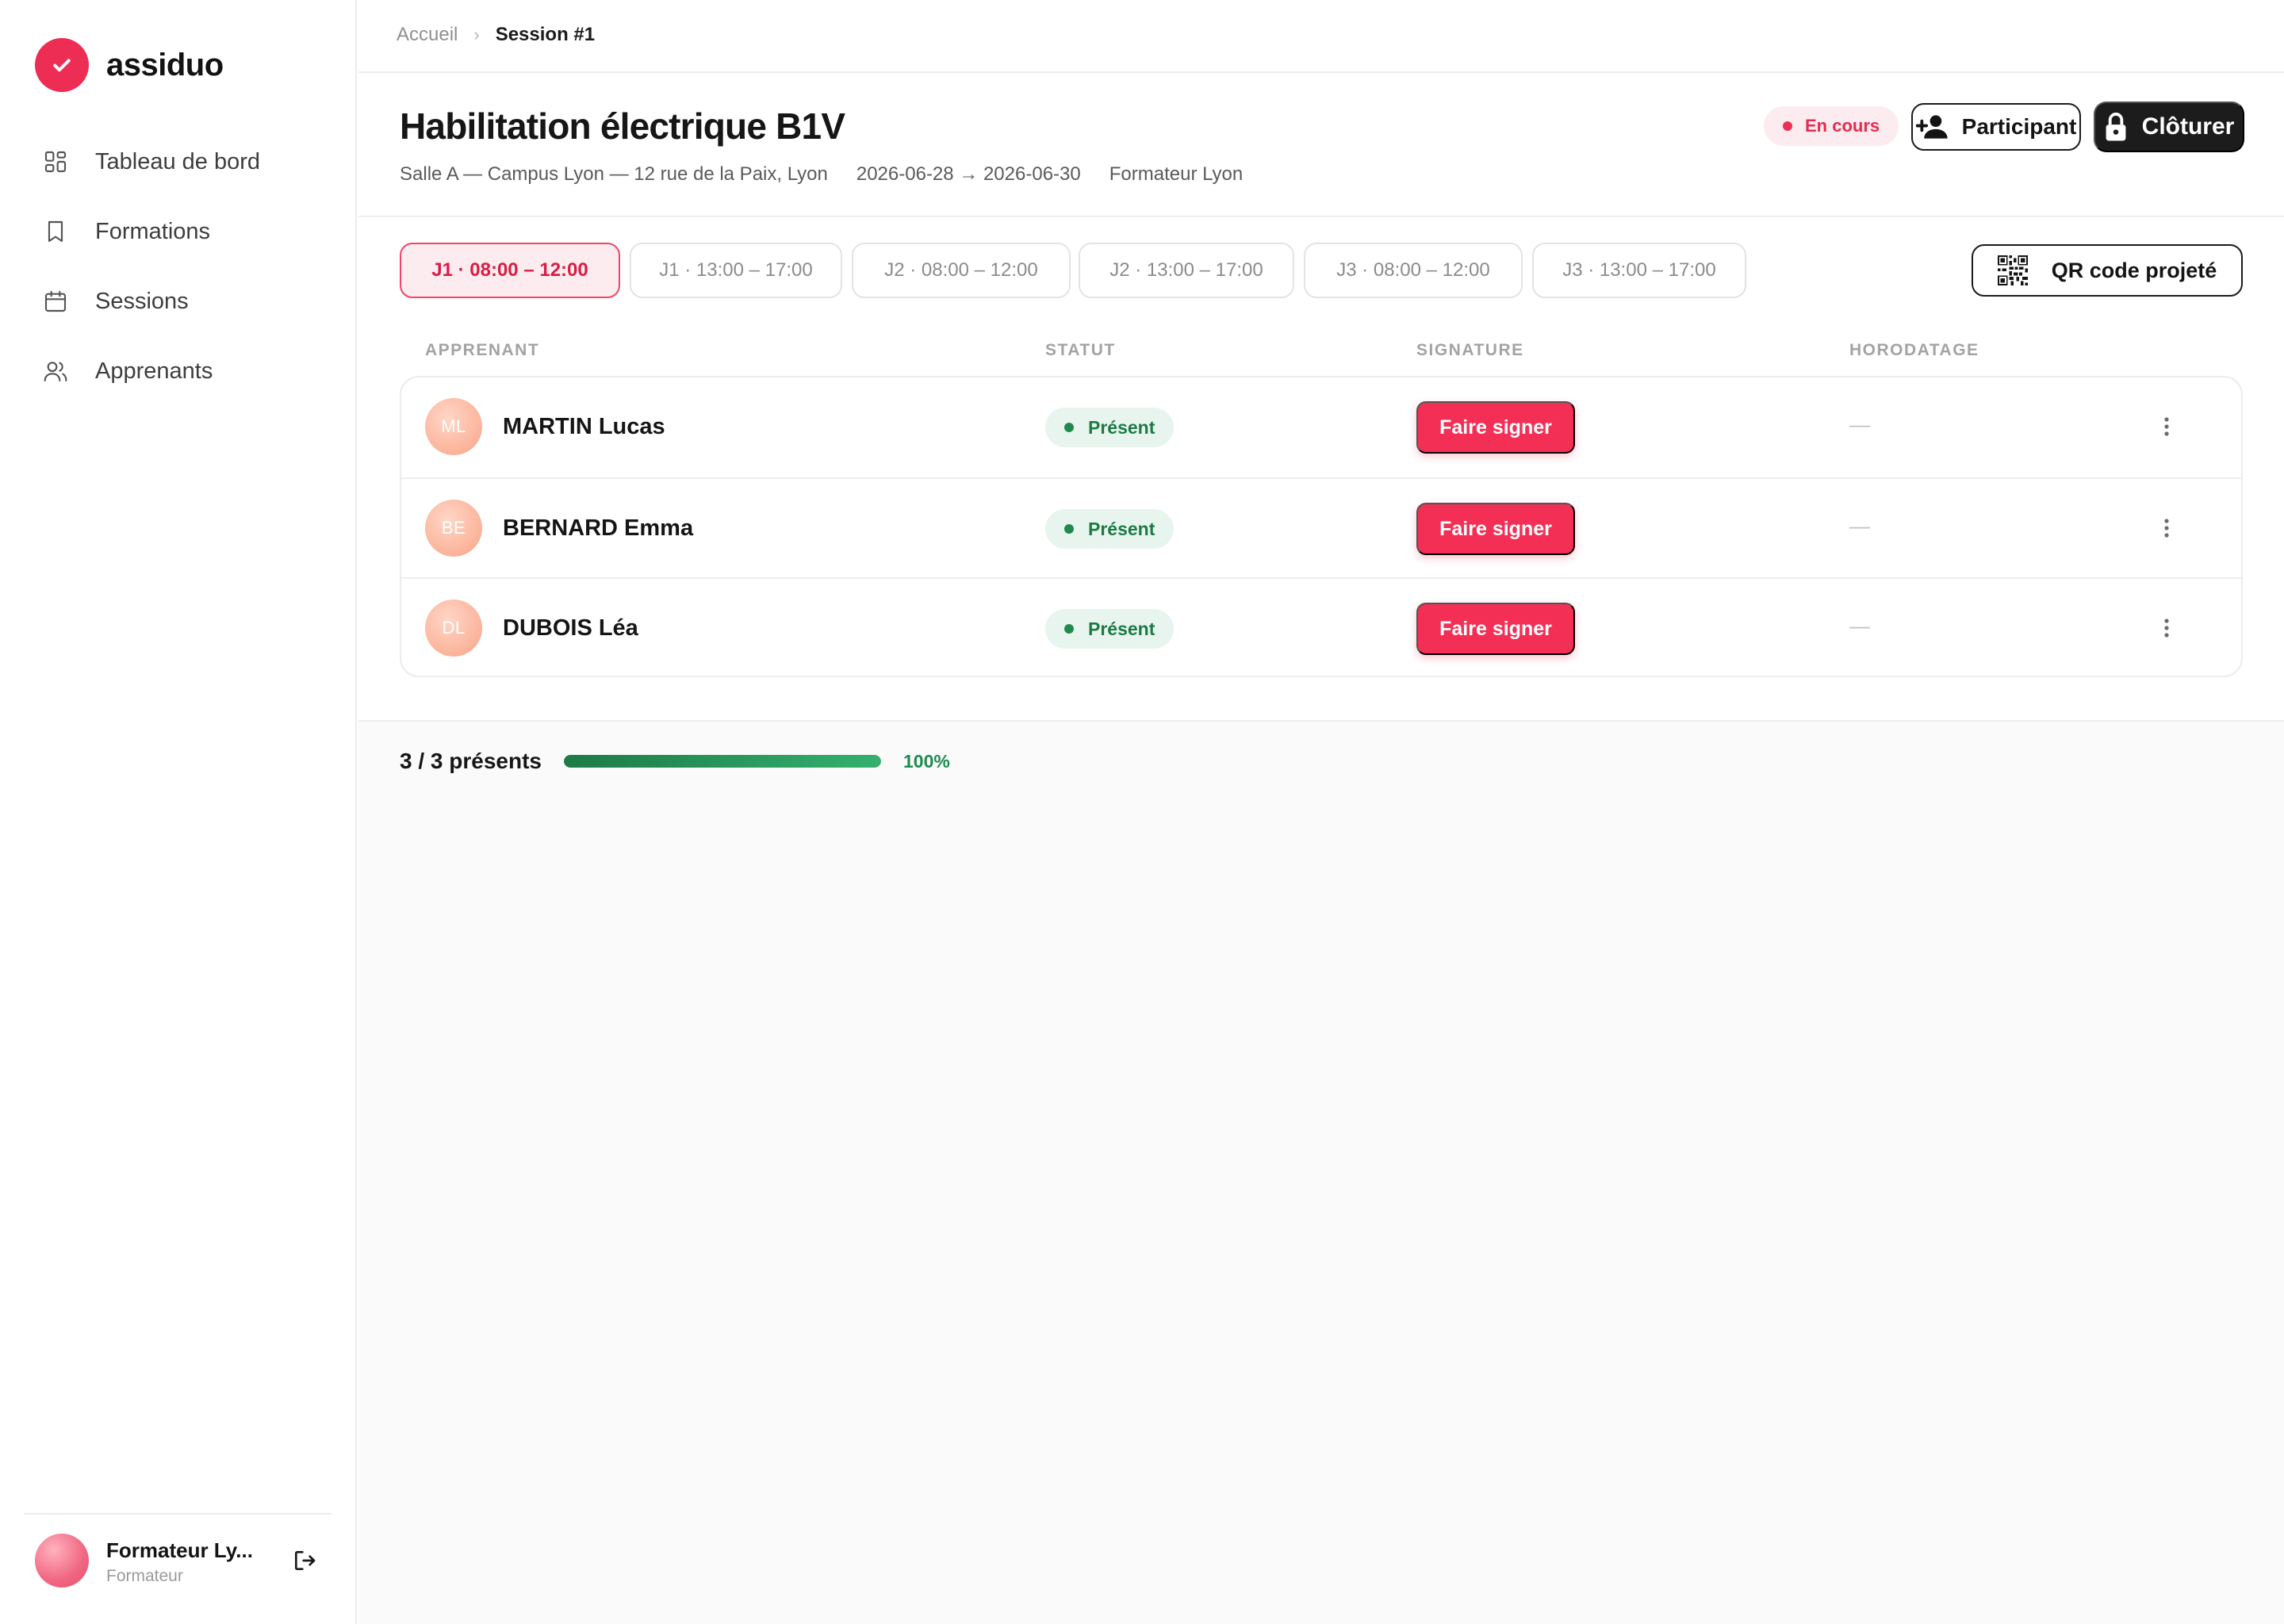 The image size is (2284, 1624). What do you see at coordinates (453, 426) in the screenshot?
I see `avatar: ML` at bounding box center [453, 426].